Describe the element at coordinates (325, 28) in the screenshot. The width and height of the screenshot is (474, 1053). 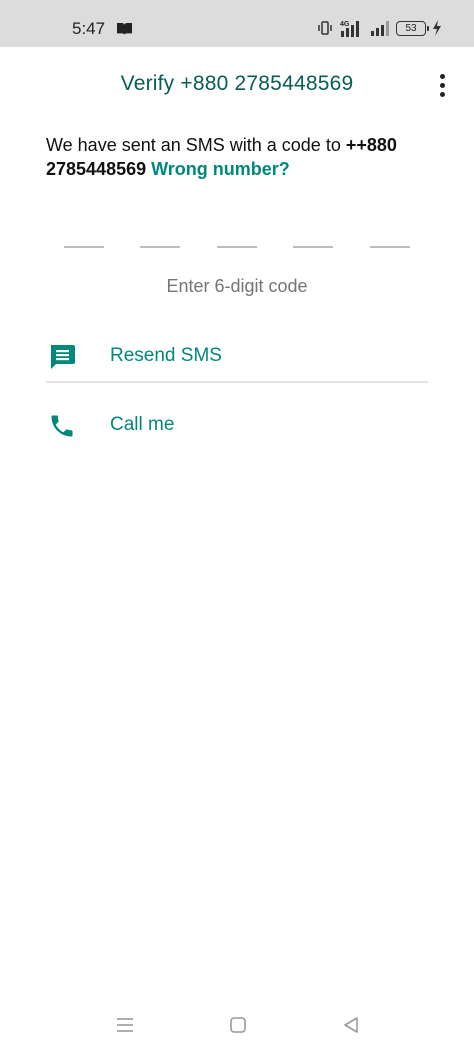
I see `vibrate-icon` at that location.